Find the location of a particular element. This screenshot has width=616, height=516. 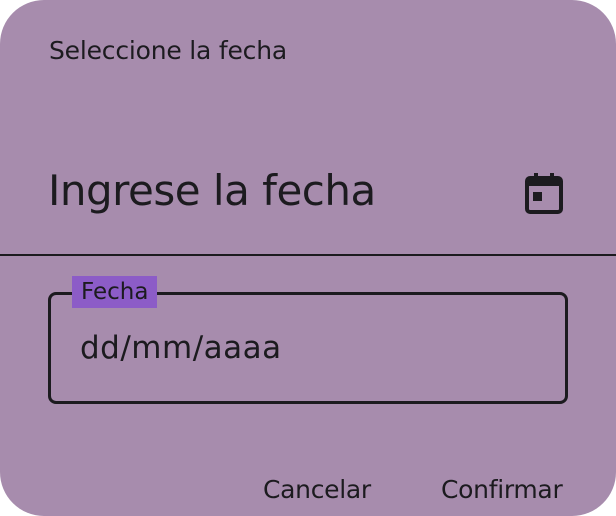

date-input is located at coordinates (310, 348).